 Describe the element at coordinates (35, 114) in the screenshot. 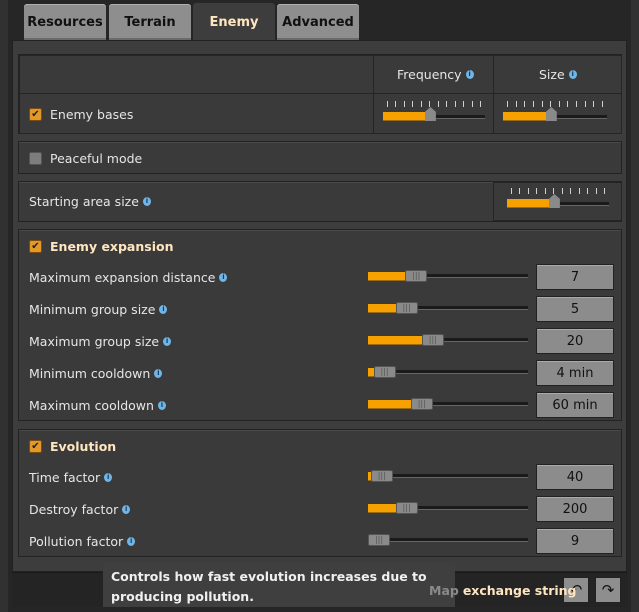

I see `enemy-bases-checkbox: ✔` at that location.